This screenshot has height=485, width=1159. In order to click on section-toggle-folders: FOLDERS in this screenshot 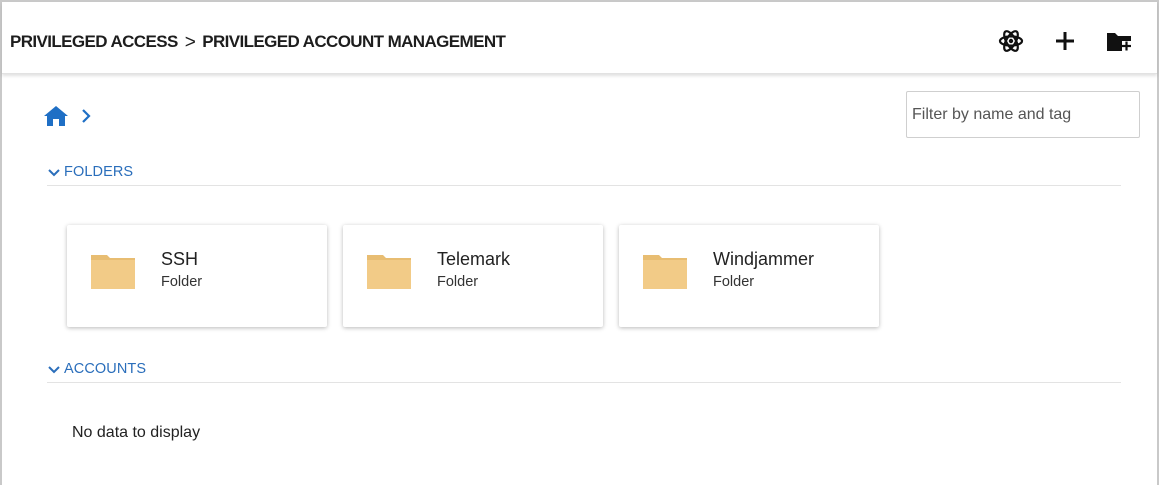, I will do `click(584, 175)`.